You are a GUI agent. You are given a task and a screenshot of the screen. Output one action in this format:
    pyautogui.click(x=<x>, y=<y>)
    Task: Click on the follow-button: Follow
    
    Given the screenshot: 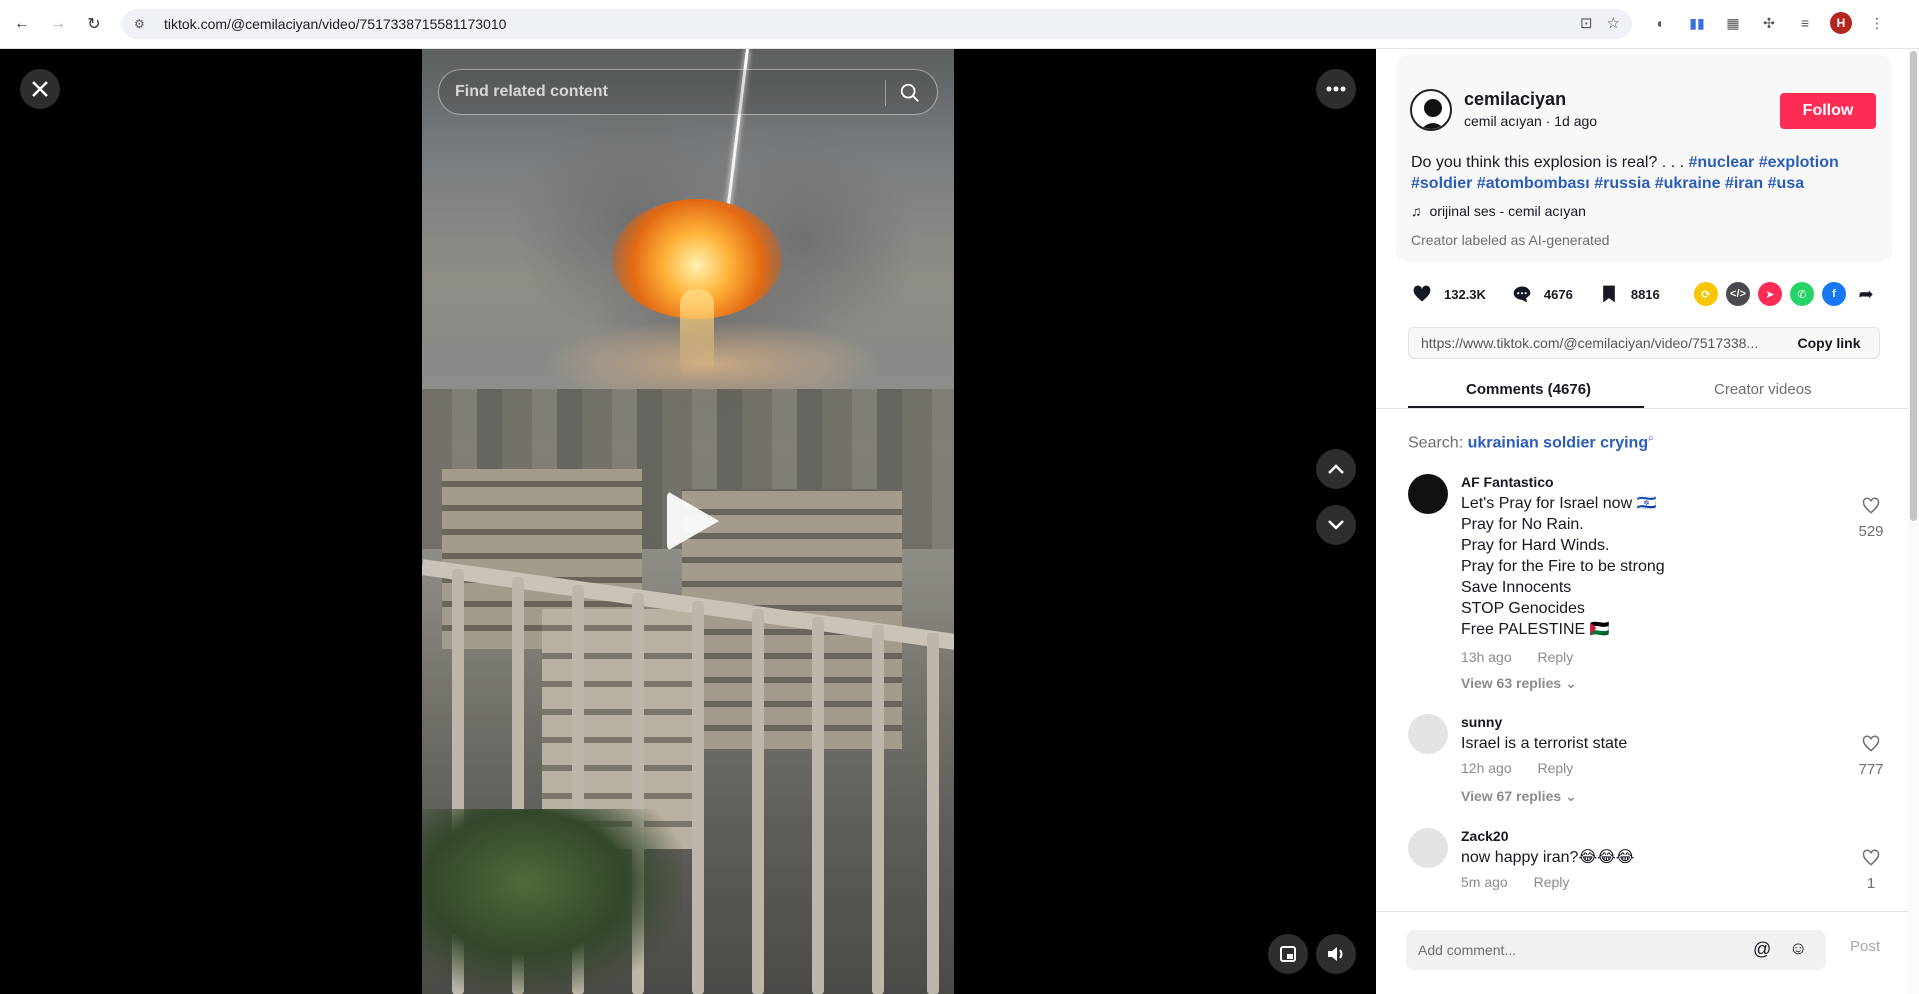 What is the action you would take?
    pyautogui.click(x=1828, y=111)
    